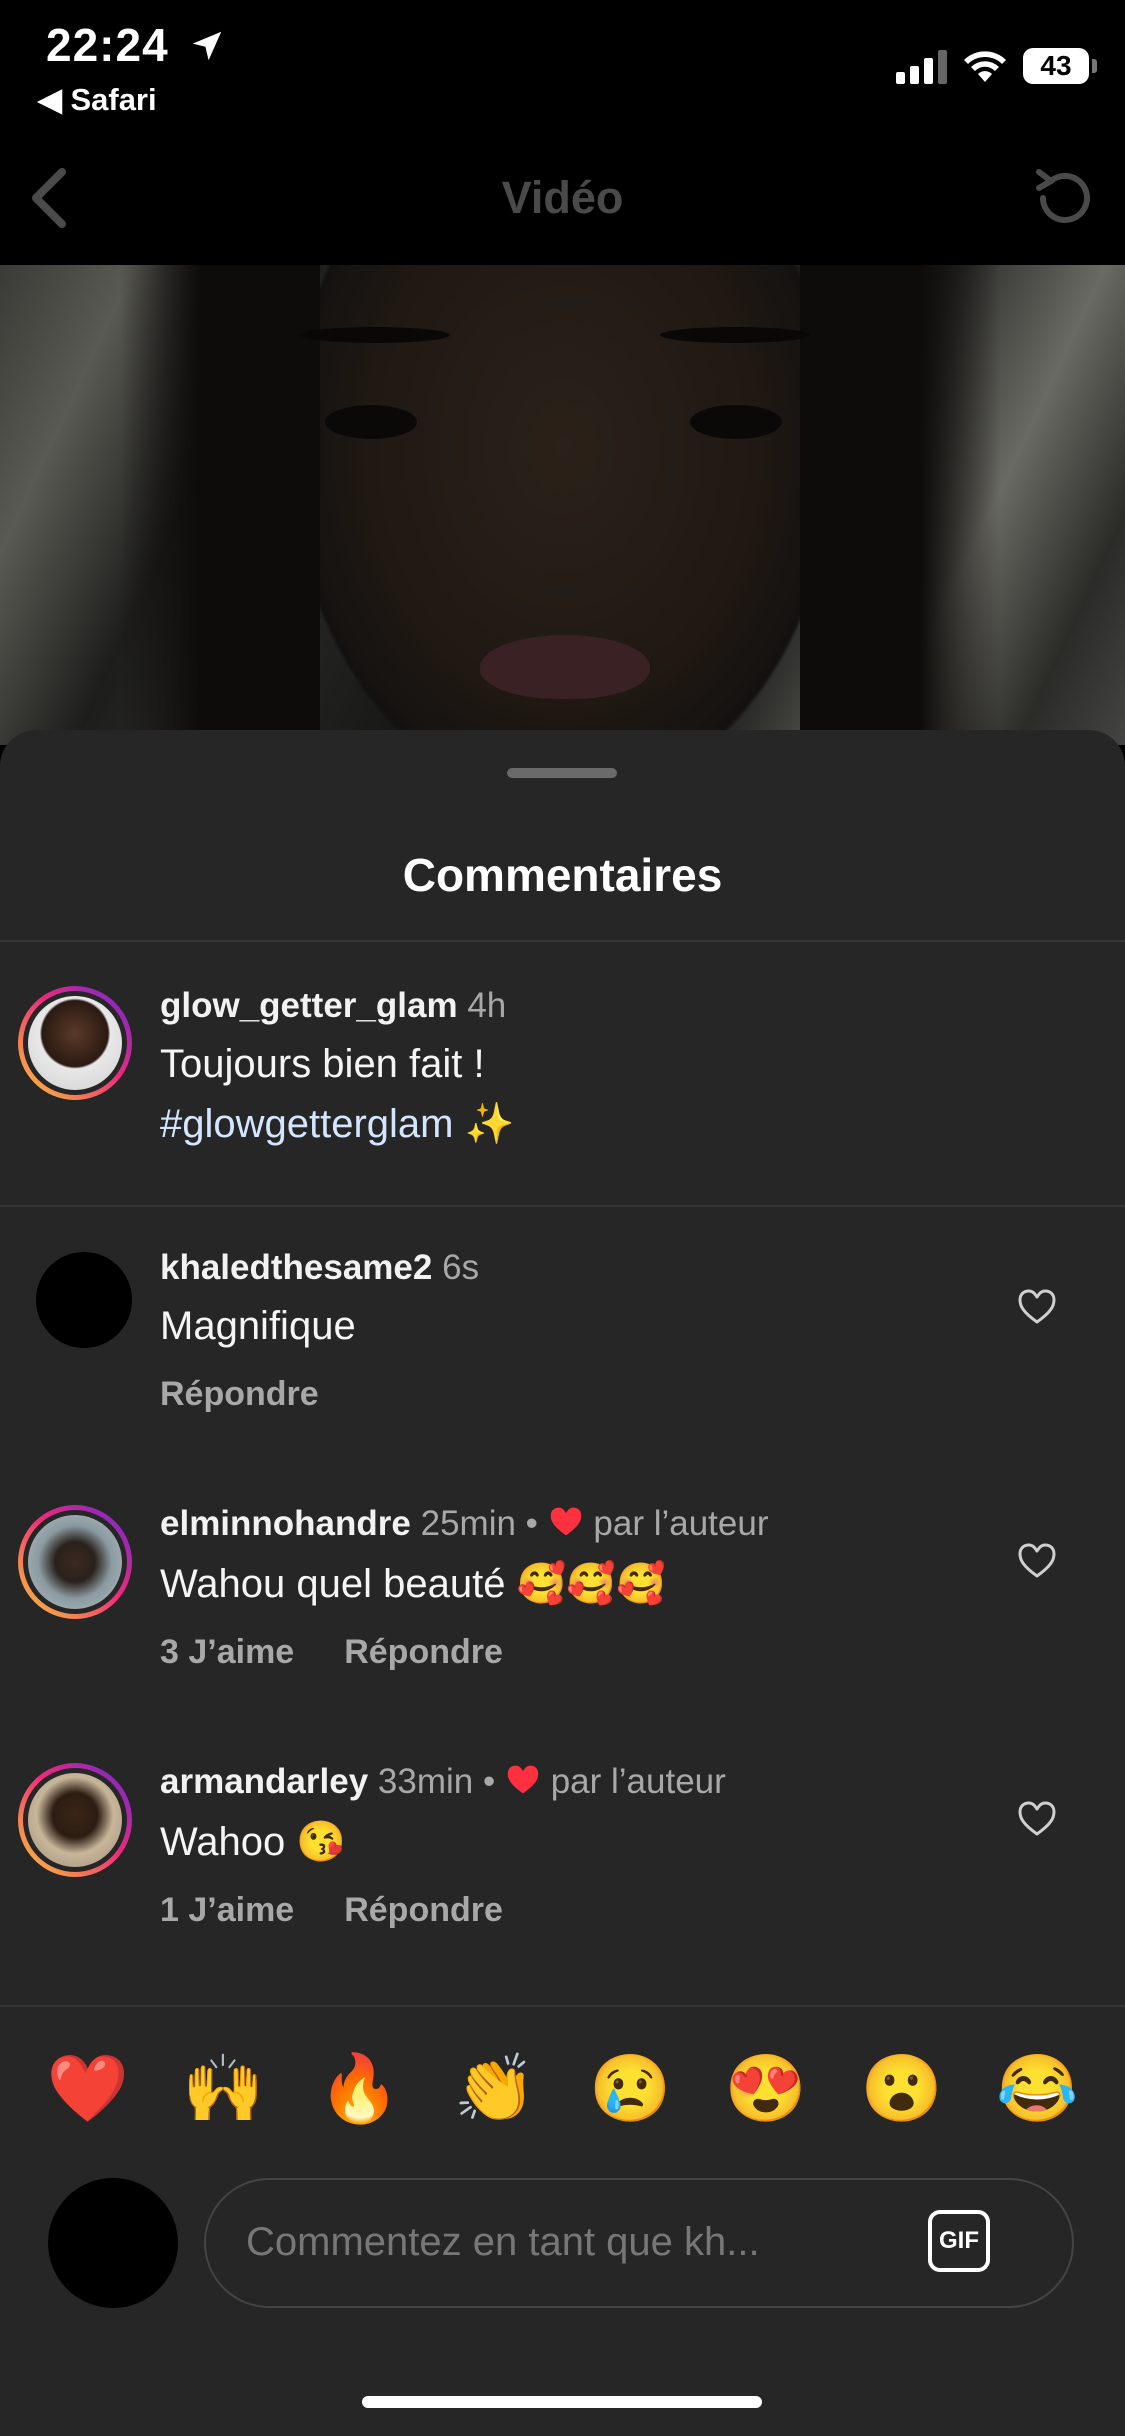 This screenshot has height=2436, width=1125. I want to click on reaction-heart-eyes: 😍, so click(766, 2088).